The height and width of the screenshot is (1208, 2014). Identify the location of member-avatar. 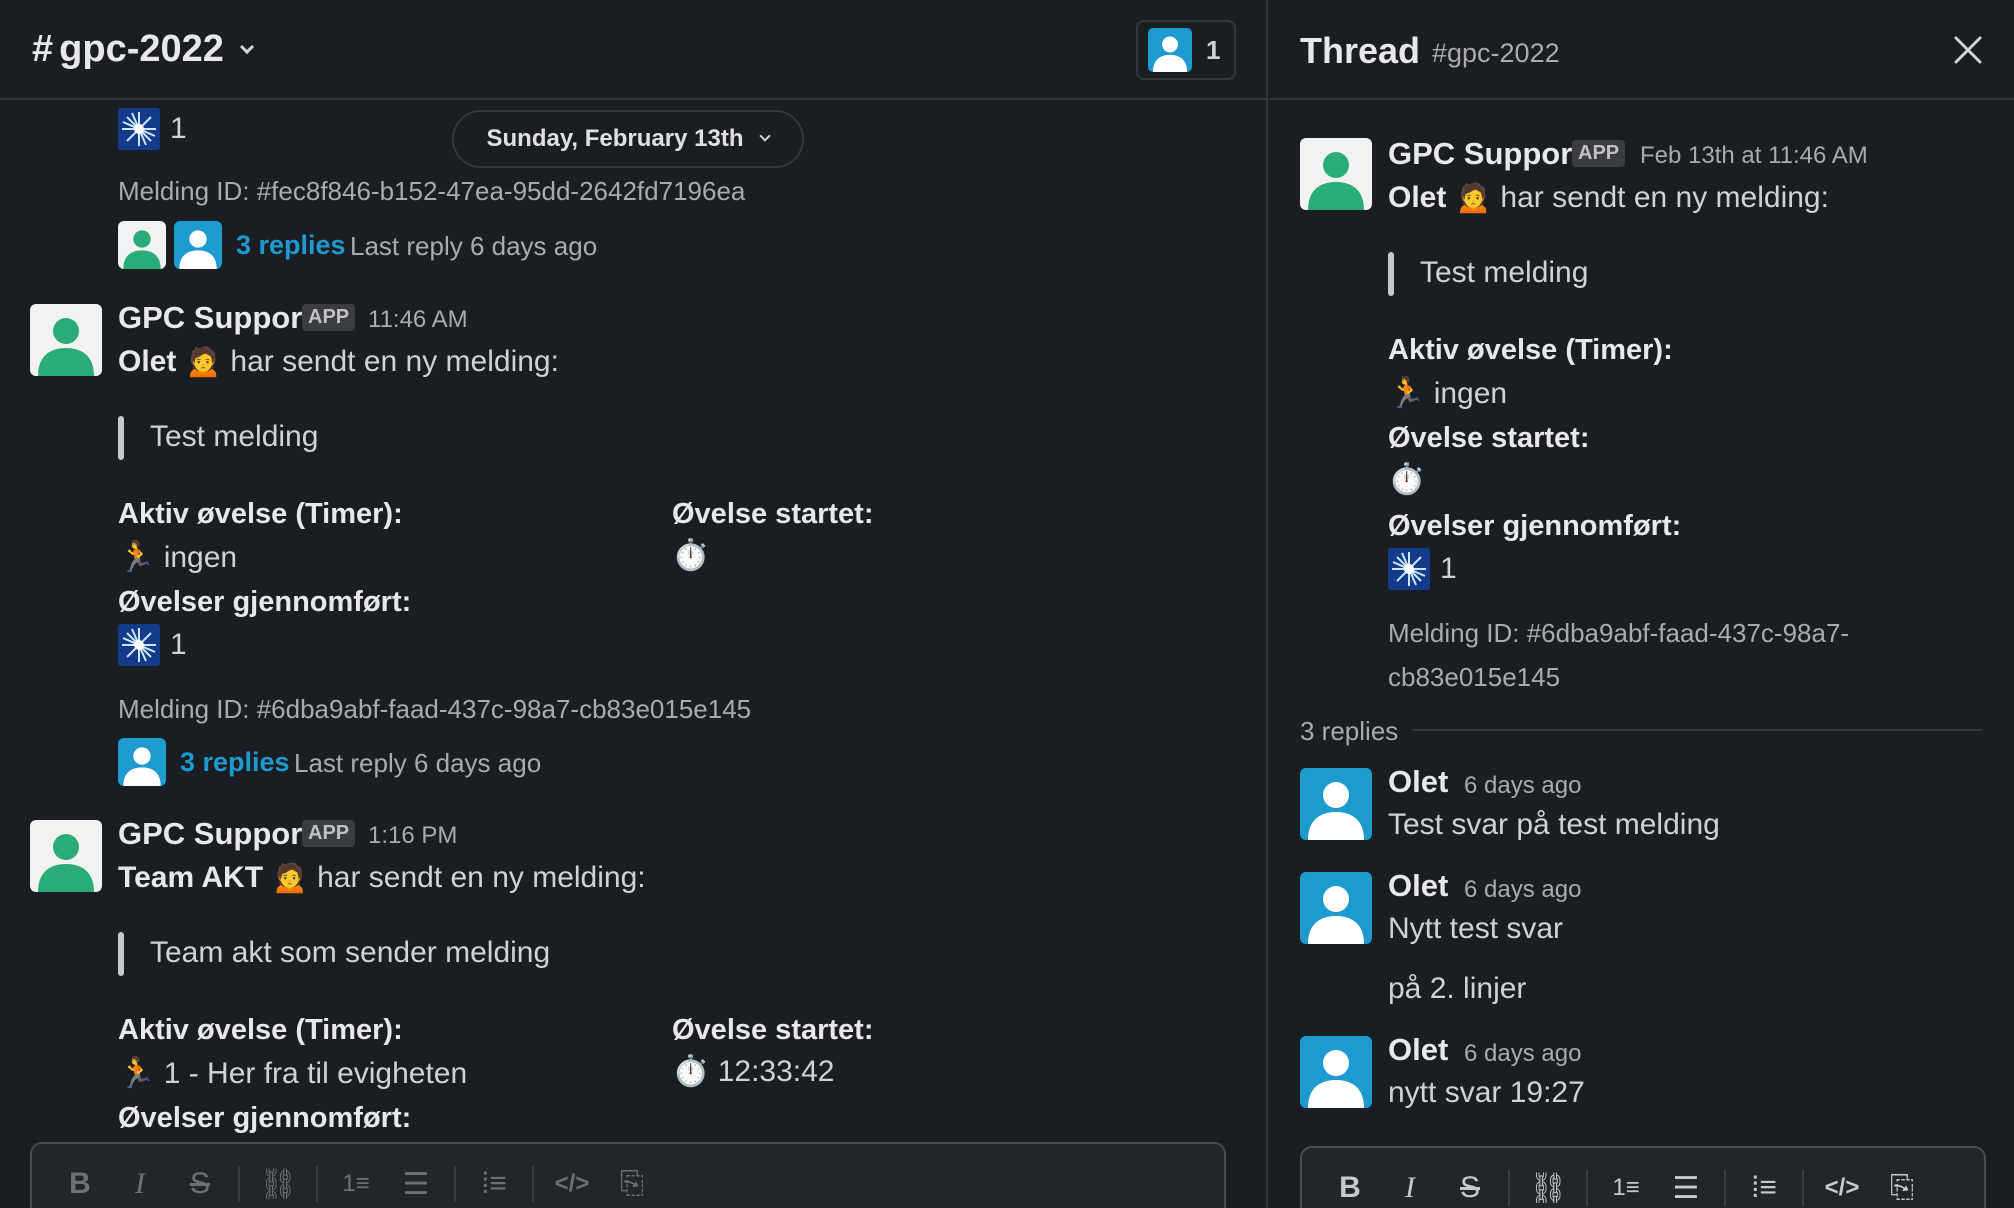
(1170, 50).